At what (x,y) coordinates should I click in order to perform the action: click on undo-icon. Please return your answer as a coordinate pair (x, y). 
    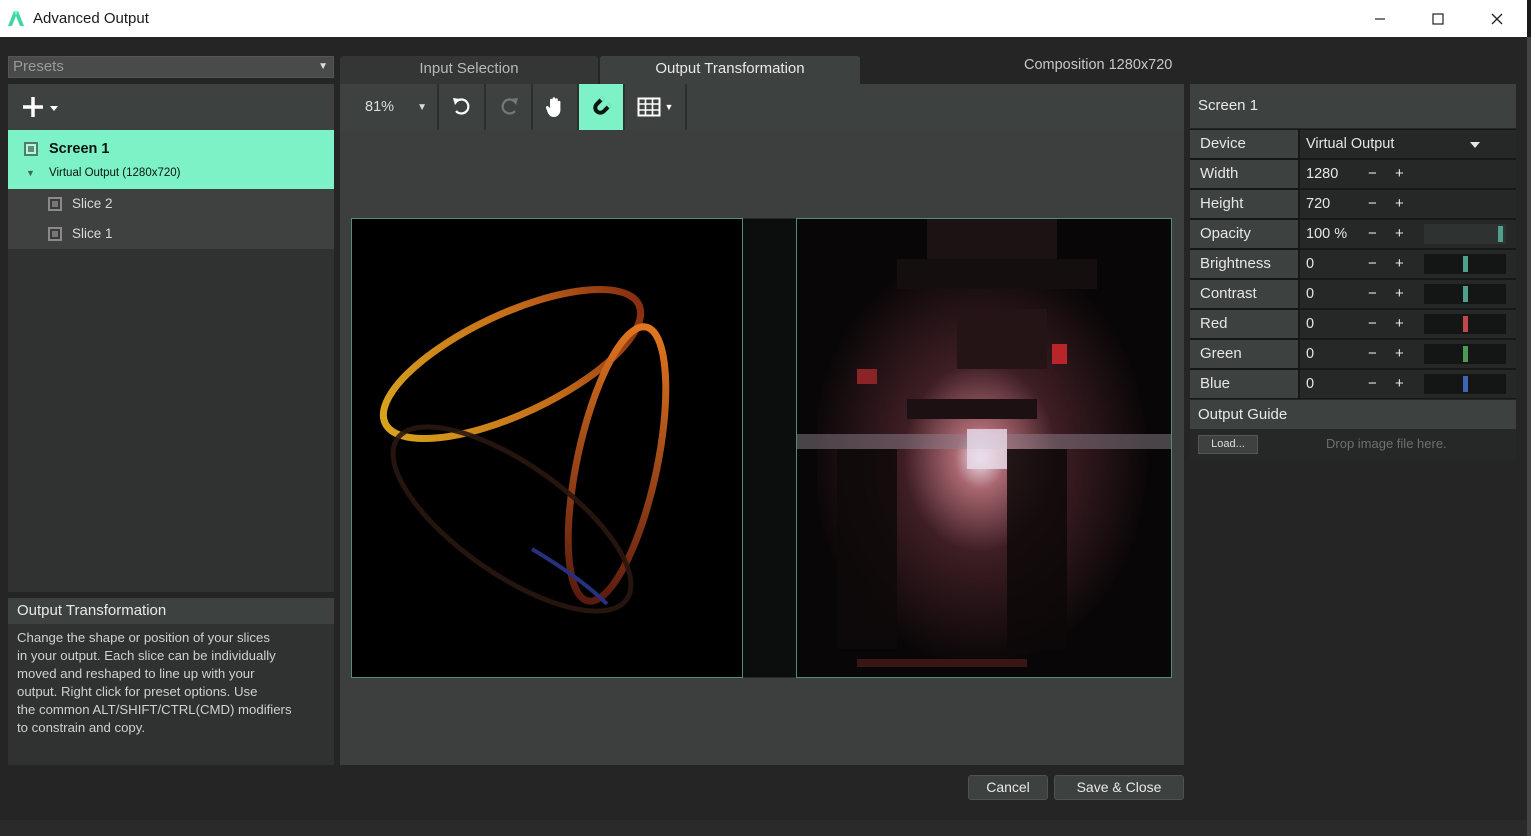
    Looking at the image, I should click on (460, 106).